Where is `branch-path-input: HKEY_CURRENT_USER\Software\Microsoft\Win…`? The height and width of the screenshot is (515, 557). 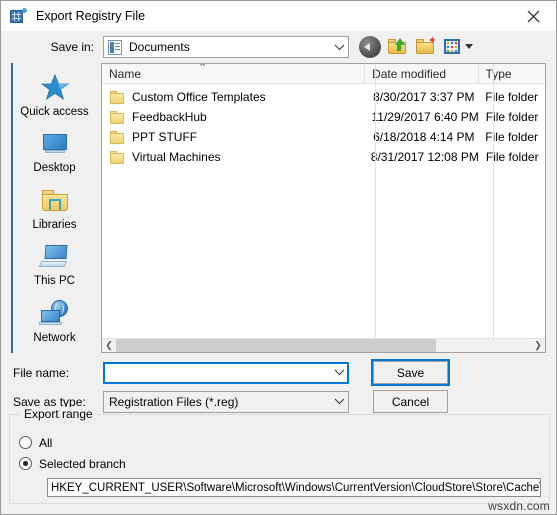
branch-path-input: HKEY_CURRENT_USER\Software\Microsoft\Win… is located at coordinates (294, 487).